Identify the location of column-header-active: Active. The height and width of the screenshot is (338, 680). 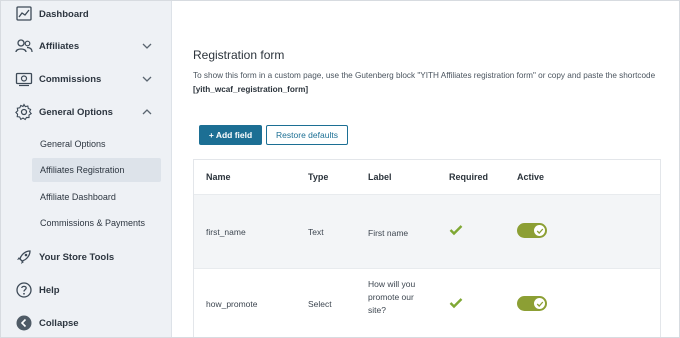
(531, 177).